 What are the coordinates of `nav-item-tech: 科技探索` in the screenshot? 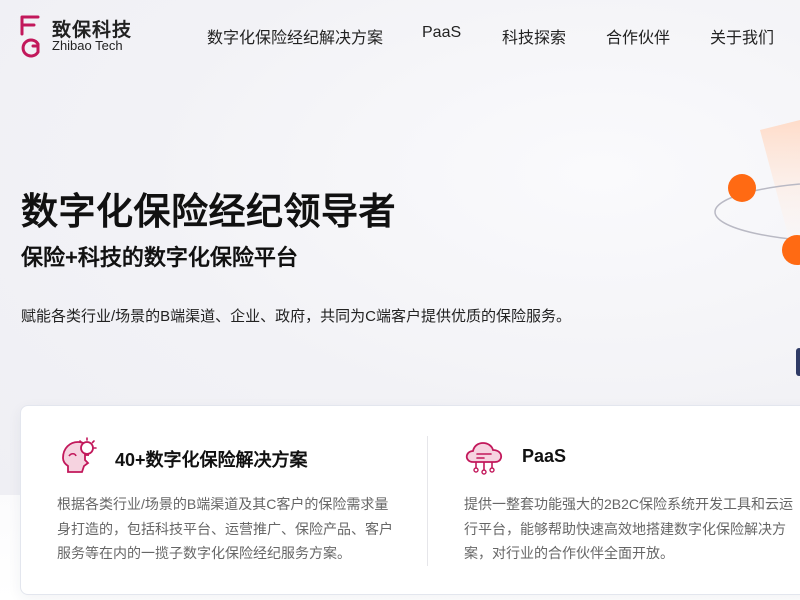 It's located at (534, 36).